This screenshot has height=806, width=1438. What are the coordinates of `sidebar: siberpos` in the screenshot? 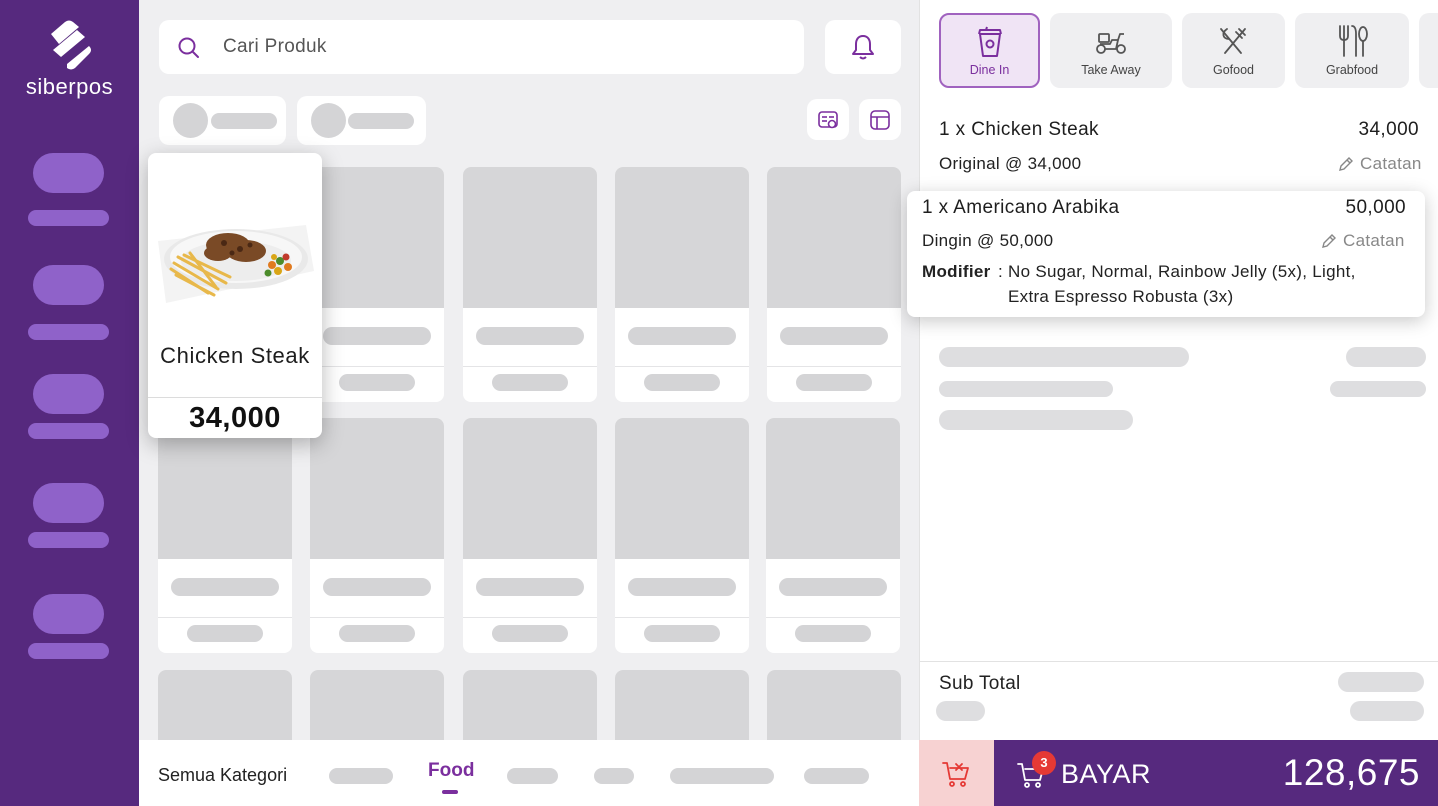 It's located at (69, 403).